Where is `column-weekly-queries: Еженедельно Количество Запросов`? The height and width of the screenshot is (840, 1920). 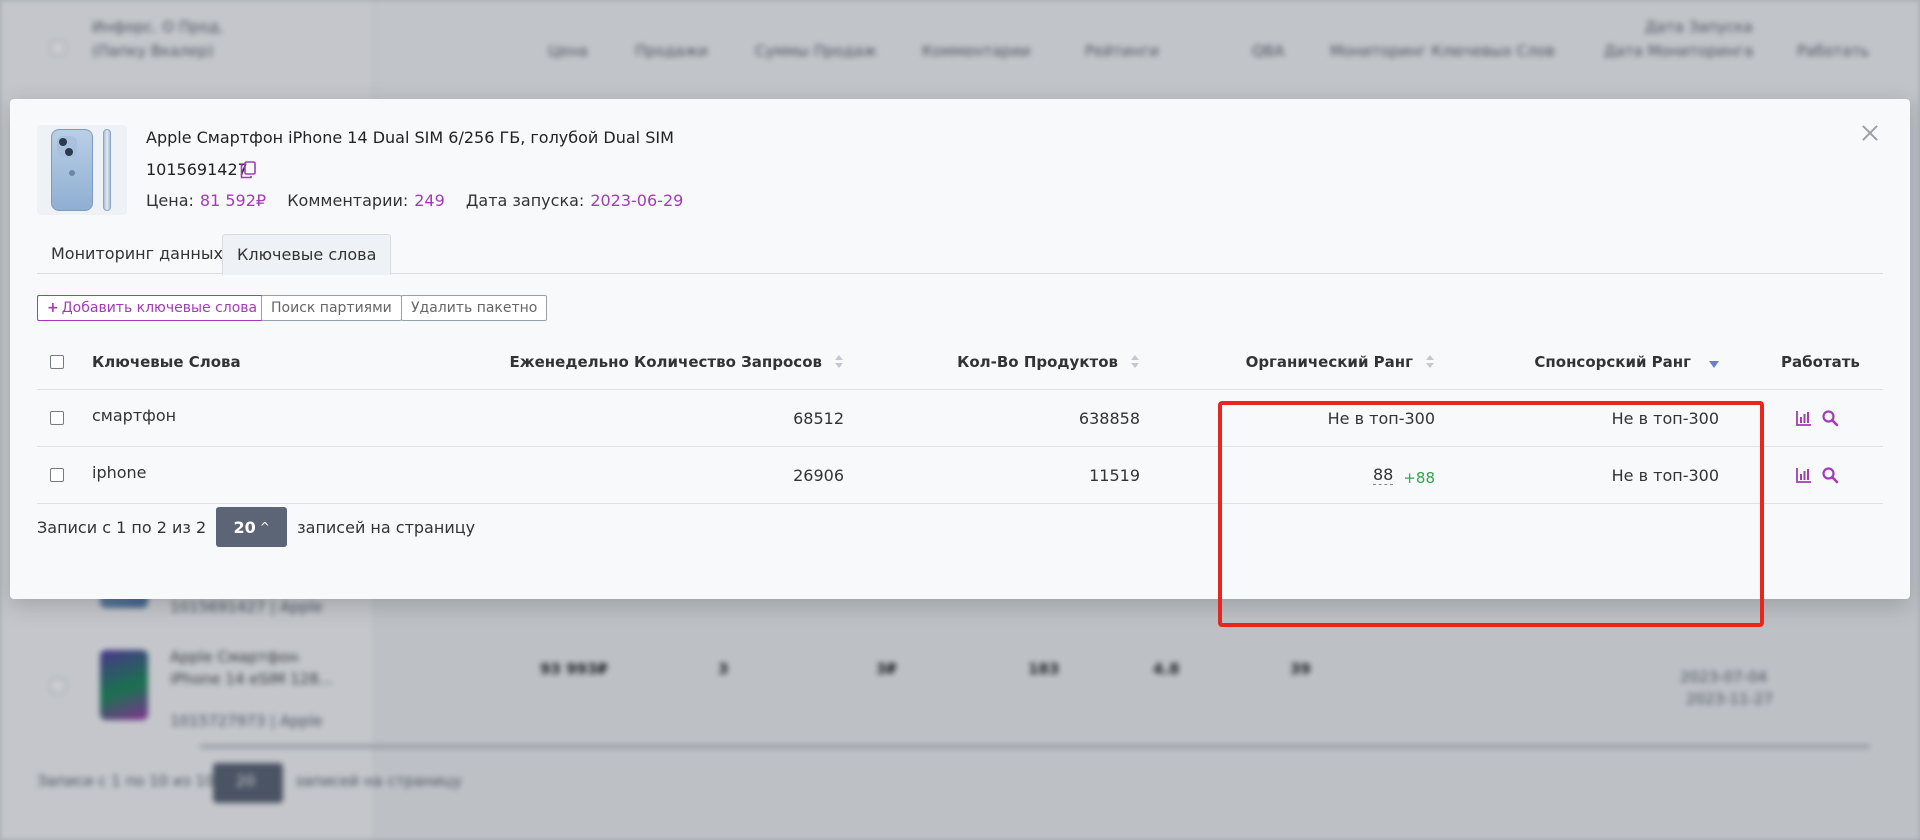 column-weekly-queries: Еженедельно Количество Запросов is located at coordinates (676, 362).